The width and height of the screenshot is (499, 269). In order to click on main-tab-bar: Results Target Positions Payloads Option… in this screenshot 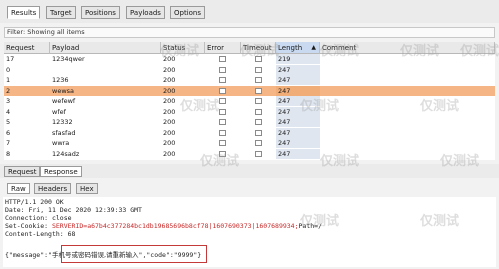, I will do `click(249, 11)`.